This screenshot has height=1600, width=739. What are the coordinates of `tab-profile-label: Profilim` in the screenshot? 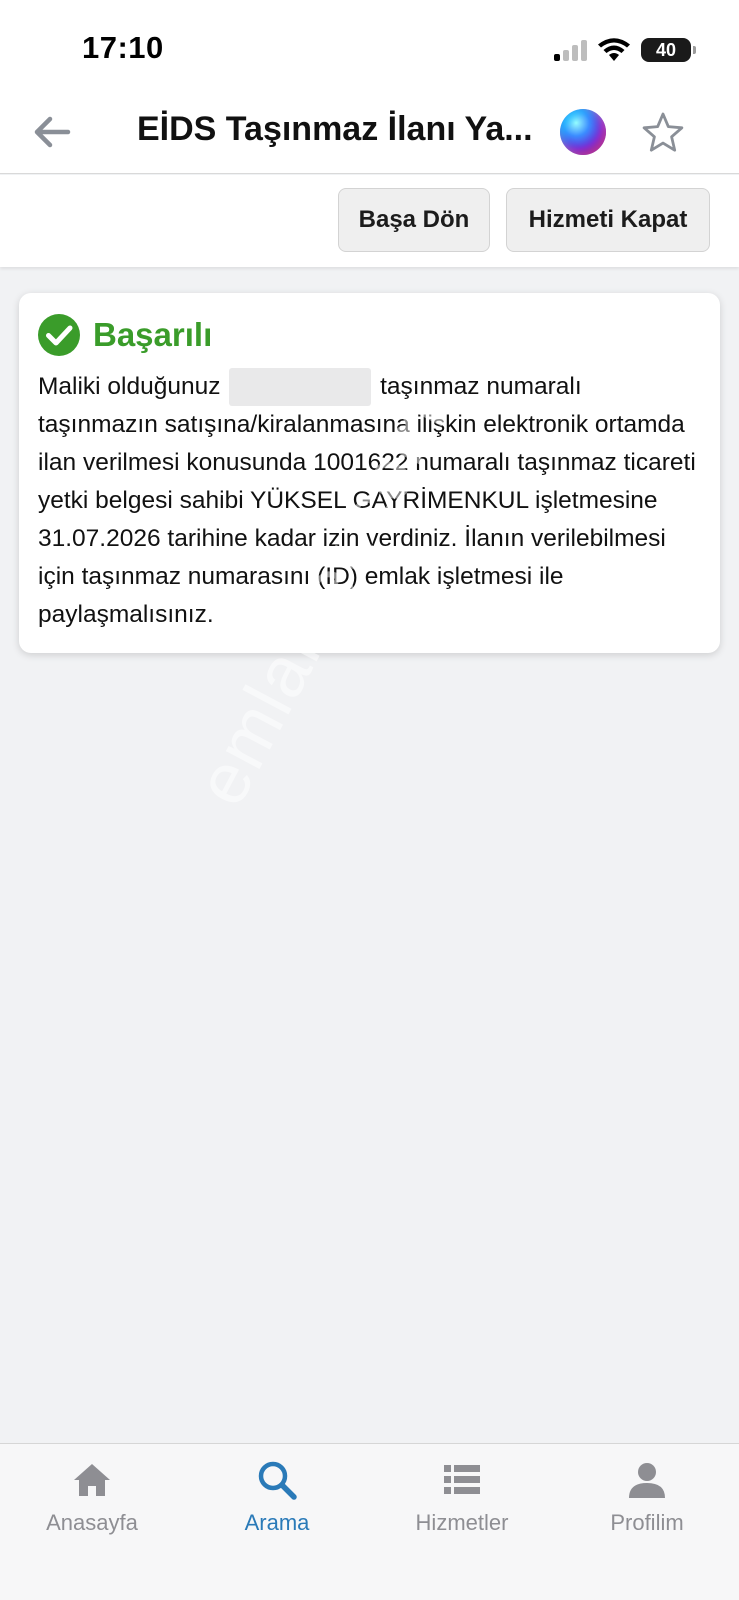 It's located at (647, 1522).